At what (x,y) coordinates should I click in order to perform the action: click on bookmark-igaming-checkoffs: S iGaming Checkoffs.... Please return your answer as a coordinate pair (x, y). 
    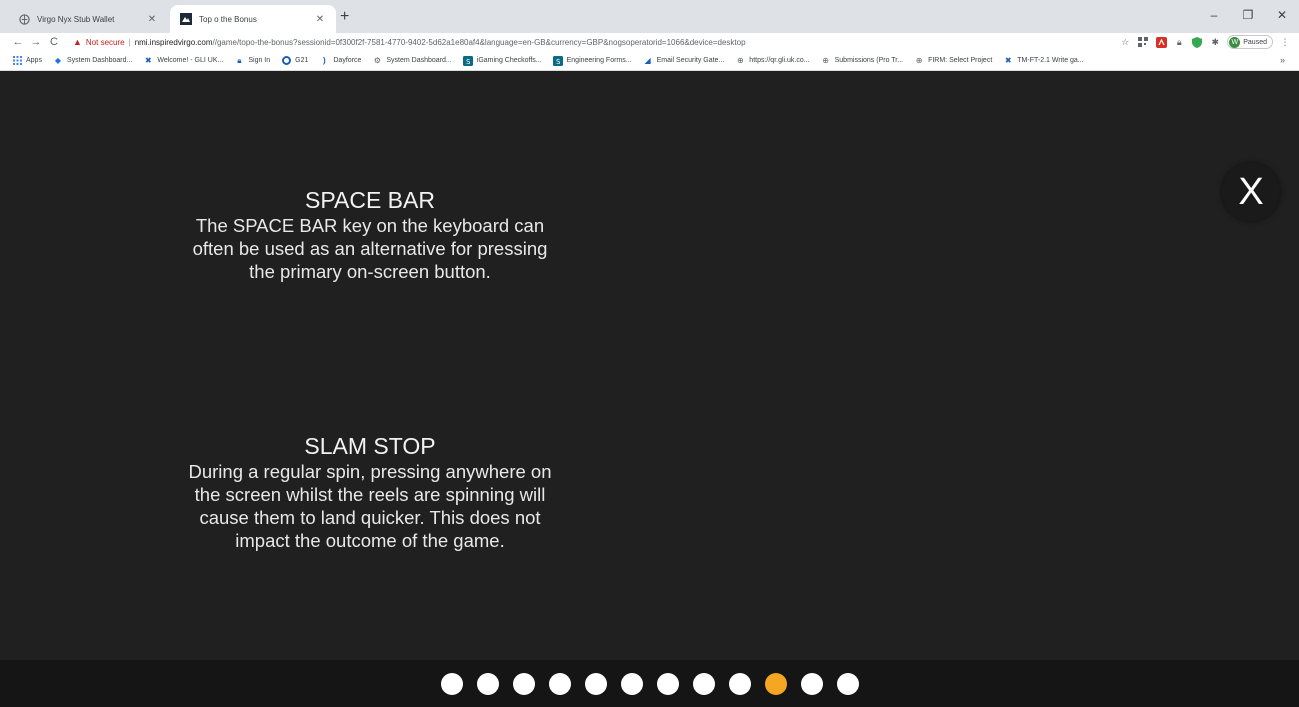
    Looking at the image, I should click on (502, 60).